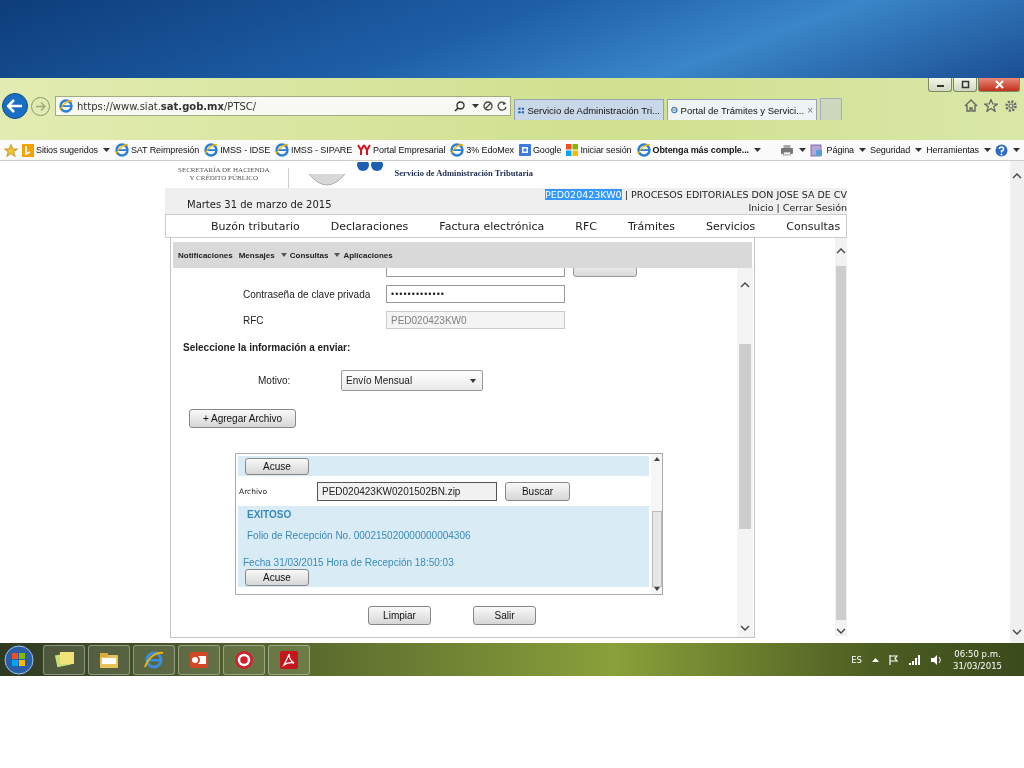 The image size is (1024, 768). Describe the element at coordinates (307, 294) in the screenshot. I see `field-label: Contraseña de clave privada` at that location.